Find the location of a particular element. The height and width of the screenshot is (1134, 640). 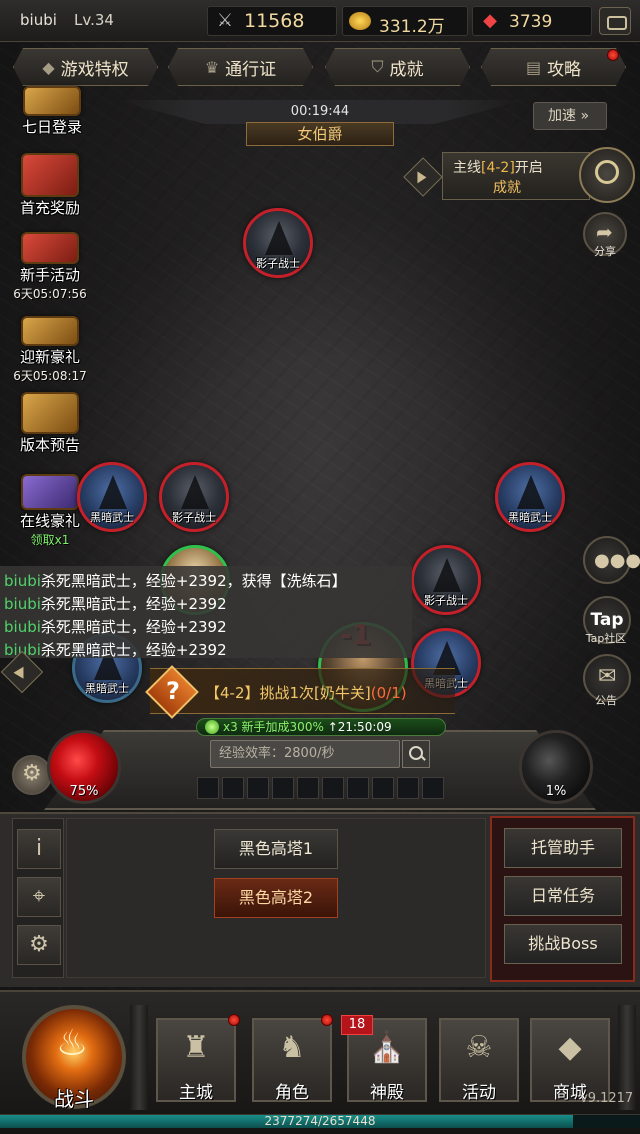

power-value: 11568 is located at coordinates (274, 21).